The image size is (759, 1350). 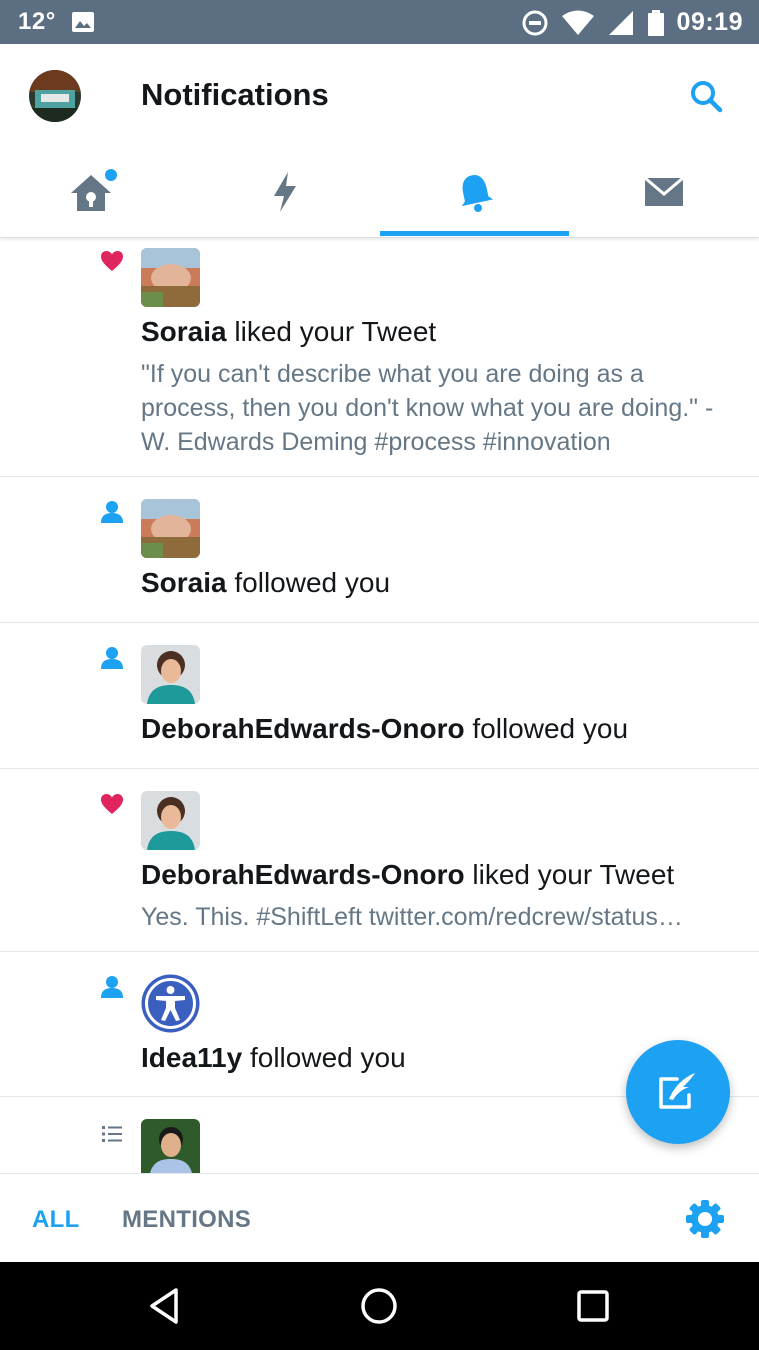 I want to click on do-not-disturb-icon, so click(x=535, y=22).